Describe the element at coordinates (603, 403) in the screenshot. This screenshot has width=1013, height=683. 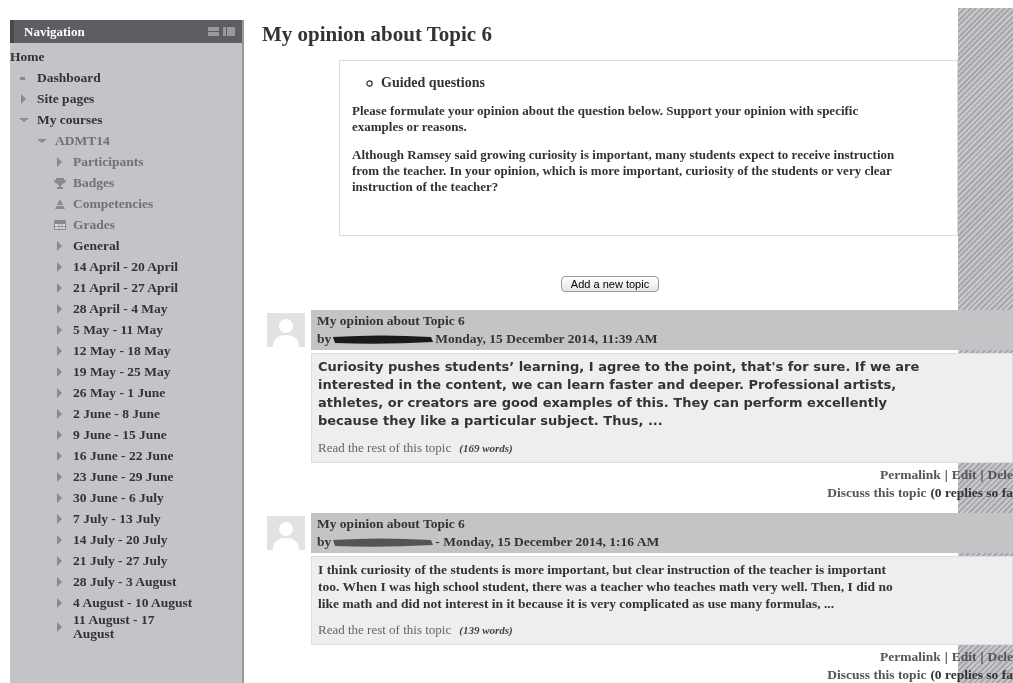
I see `post-text-line: athletes, or creators are good examples of this. They can perform excellently` at that location.